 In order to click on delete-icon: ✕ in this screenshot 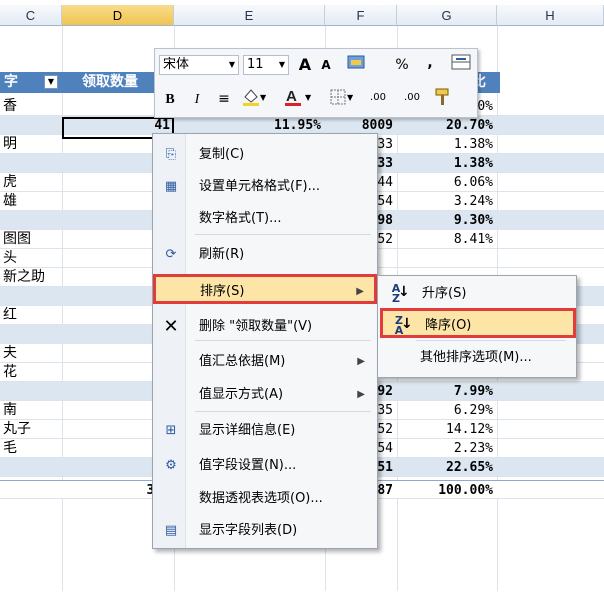, I will do `click(171, 326)`.